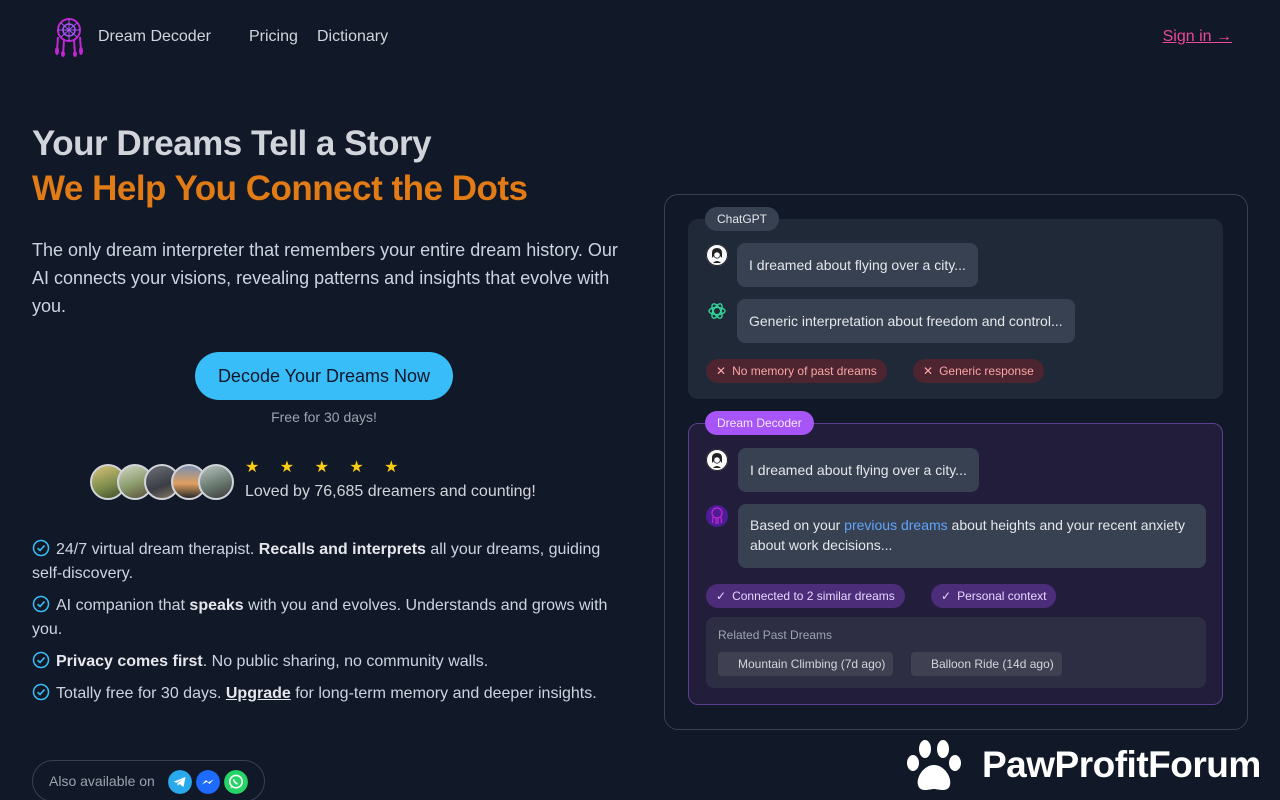 The height and width of the screenshot is (800, 1280). What do you see at coordinates (216, 482) in the screenshot?
I see `avatar` at bounding box center [216, 482].